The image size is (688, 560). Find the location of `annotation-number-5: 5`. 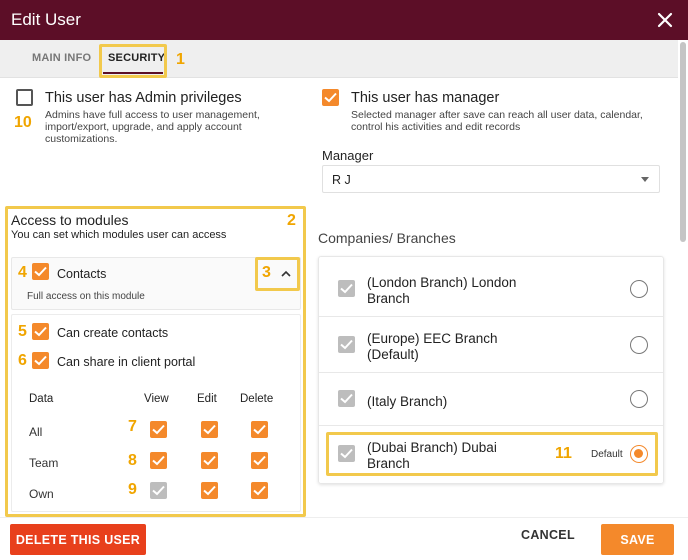

annotation-number-5: 5 is located at coordinates (22, 331).